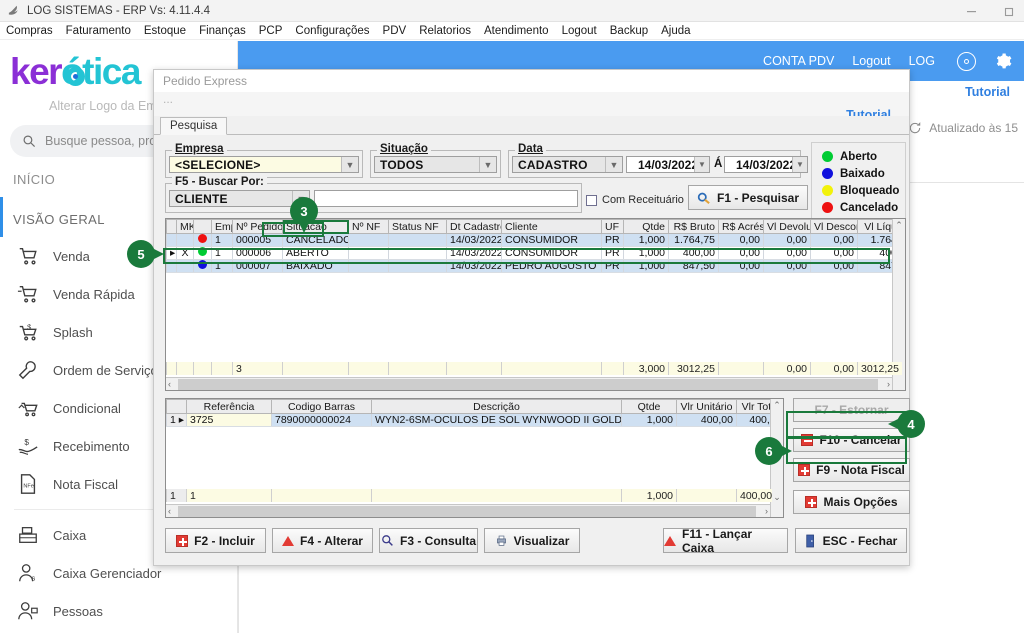 The image size is (1024, 633). I want to click on menu-item-atendimento: Atendimento, so click(516, 31).